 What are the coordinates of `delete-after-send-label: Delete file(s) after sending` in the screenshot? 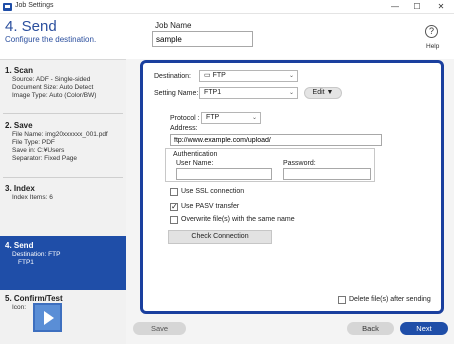 It's located at (390, 299).